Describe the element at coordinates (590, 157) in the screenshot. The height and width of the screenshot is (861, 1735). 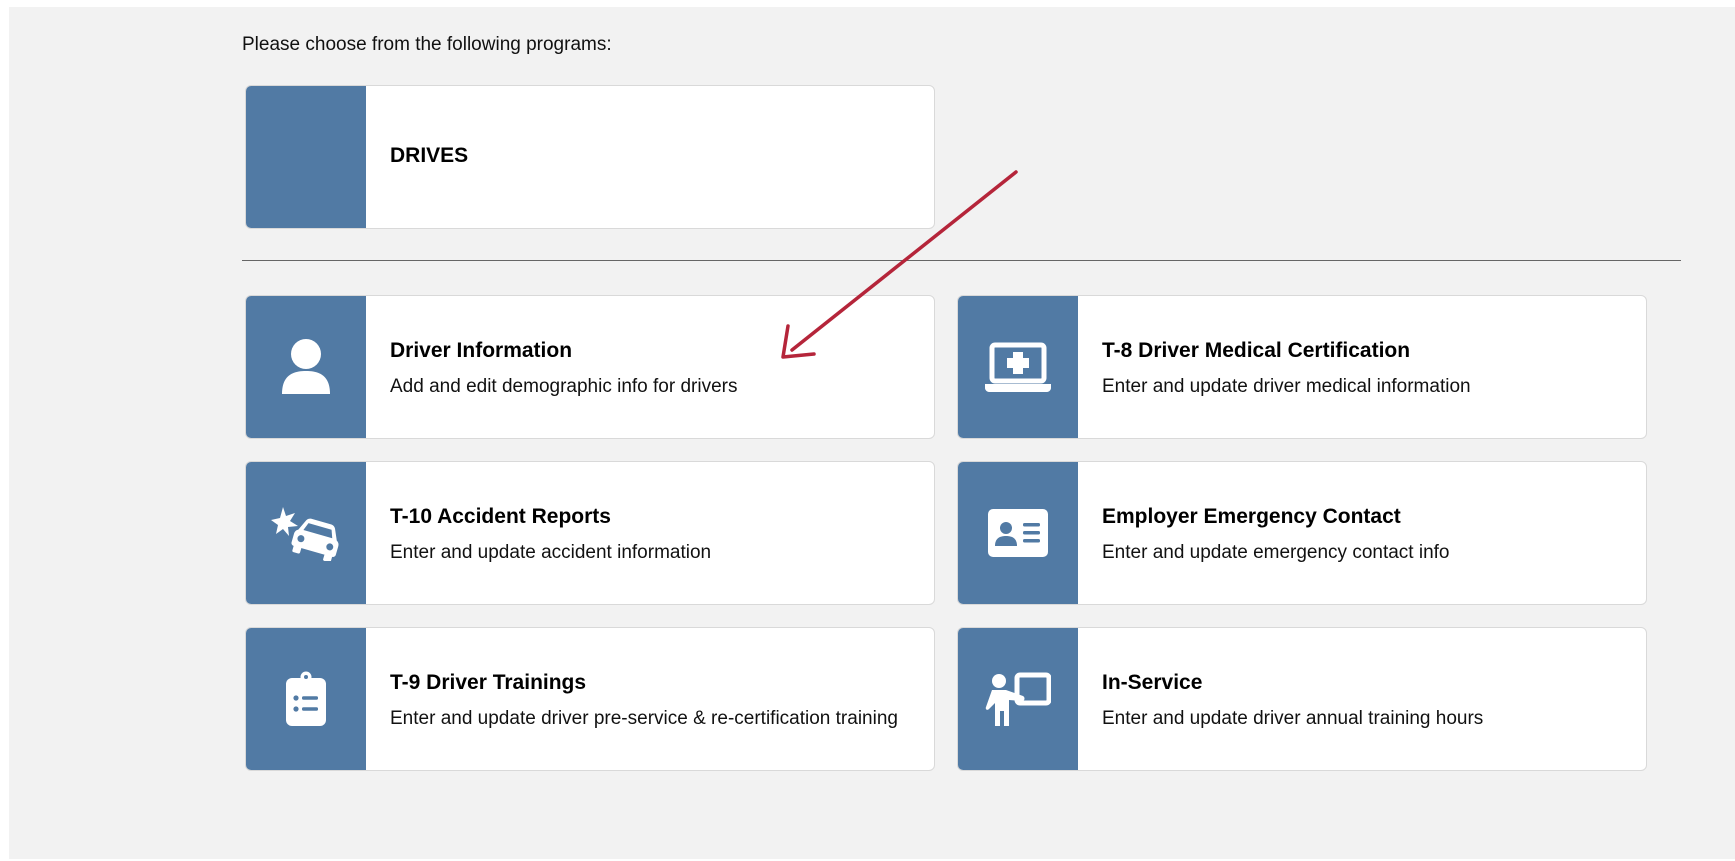
I see `program-card-drives: DRIVES` at that location.